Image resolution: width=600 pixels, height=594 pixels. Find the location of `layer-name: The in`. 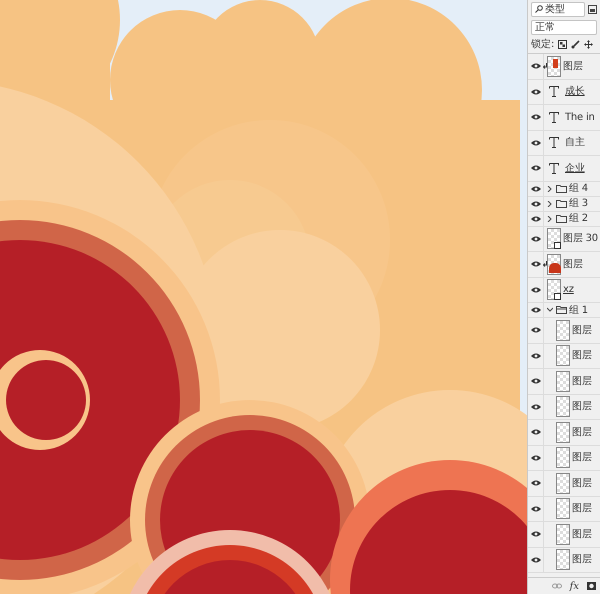

layer-name: The in is located at coordinates (580, 117).